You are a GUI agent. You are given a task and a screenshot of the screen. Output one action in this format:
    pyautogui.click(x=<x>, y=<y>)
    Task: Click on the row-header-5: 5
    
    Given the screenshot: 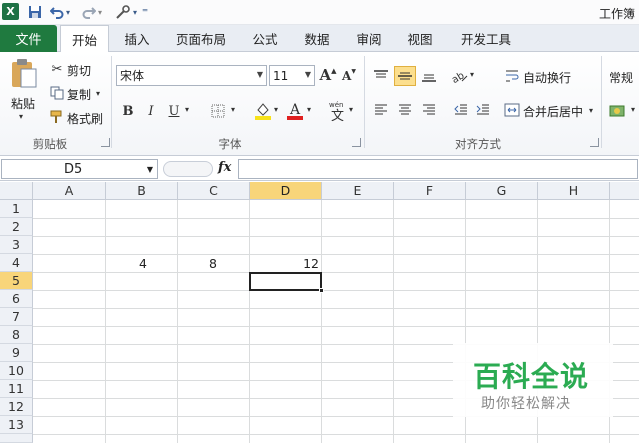 What is the action you would take?
    pyautogui.click(x=16, y=281)
    